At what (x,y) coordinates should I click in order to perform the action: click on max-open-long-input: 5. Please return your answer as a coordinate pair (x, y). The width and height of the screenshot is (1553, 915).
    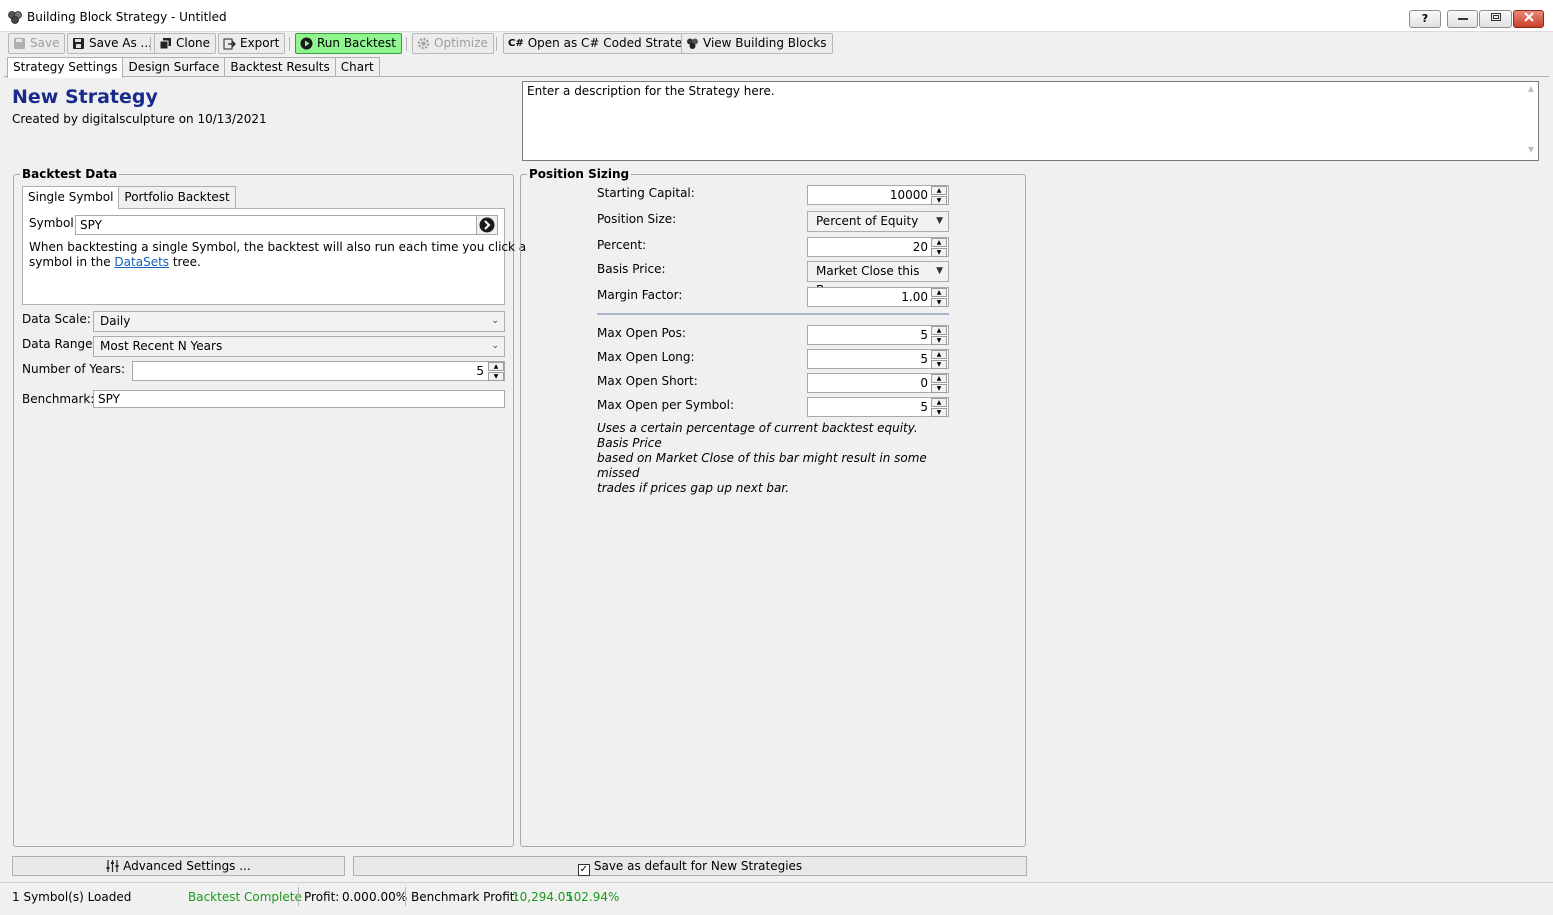
    Looking at the image, I should click on (878, 359).